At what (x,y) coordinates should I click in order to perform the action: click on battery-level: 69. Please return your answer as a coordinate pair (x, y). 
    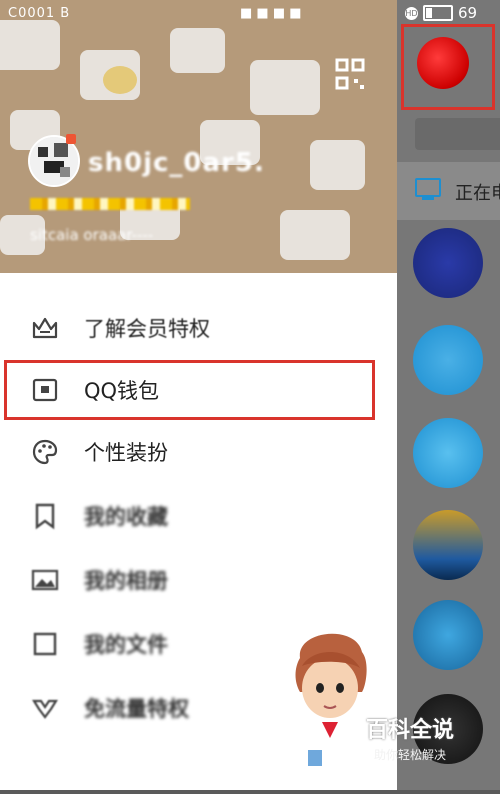
    Looking at the image, I should click on (468, 13).